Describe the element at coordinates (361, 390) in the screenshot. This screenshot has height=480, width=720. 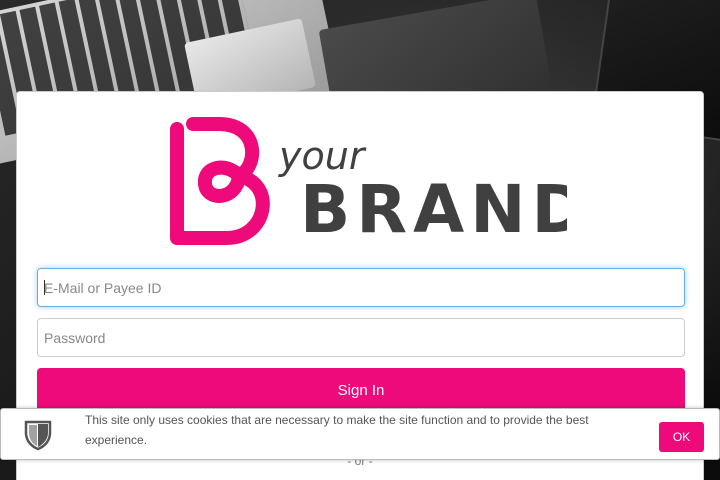
I see `sign-in-button: Sign In` at that location.